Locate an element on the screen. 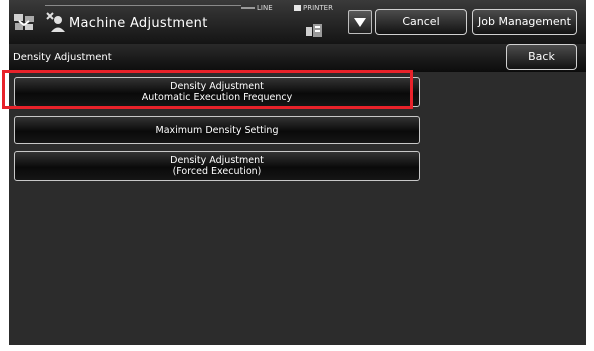 The height and width of the screenshot is (351, 594). density-adjustment-forced-execution-button: Density Adjustment (Forced Execution) is located at coordinates (217, 166).